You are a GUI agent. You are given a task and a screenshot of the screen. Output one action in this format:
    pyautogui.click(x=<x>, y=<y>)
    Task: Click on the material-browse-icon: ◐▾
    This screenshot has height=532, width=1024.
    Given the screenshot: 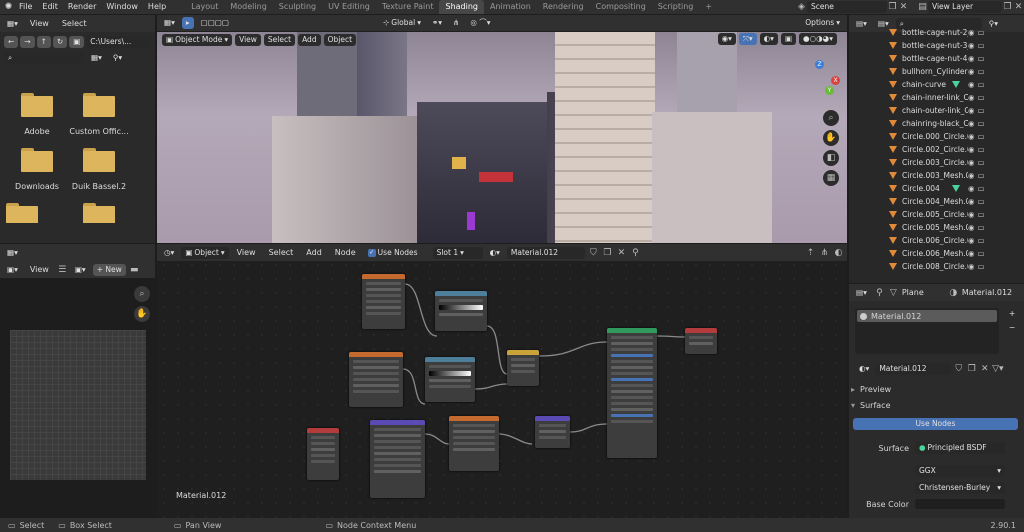 What is the action you would take?
    pyautogui.click(x=864, y=369)
    